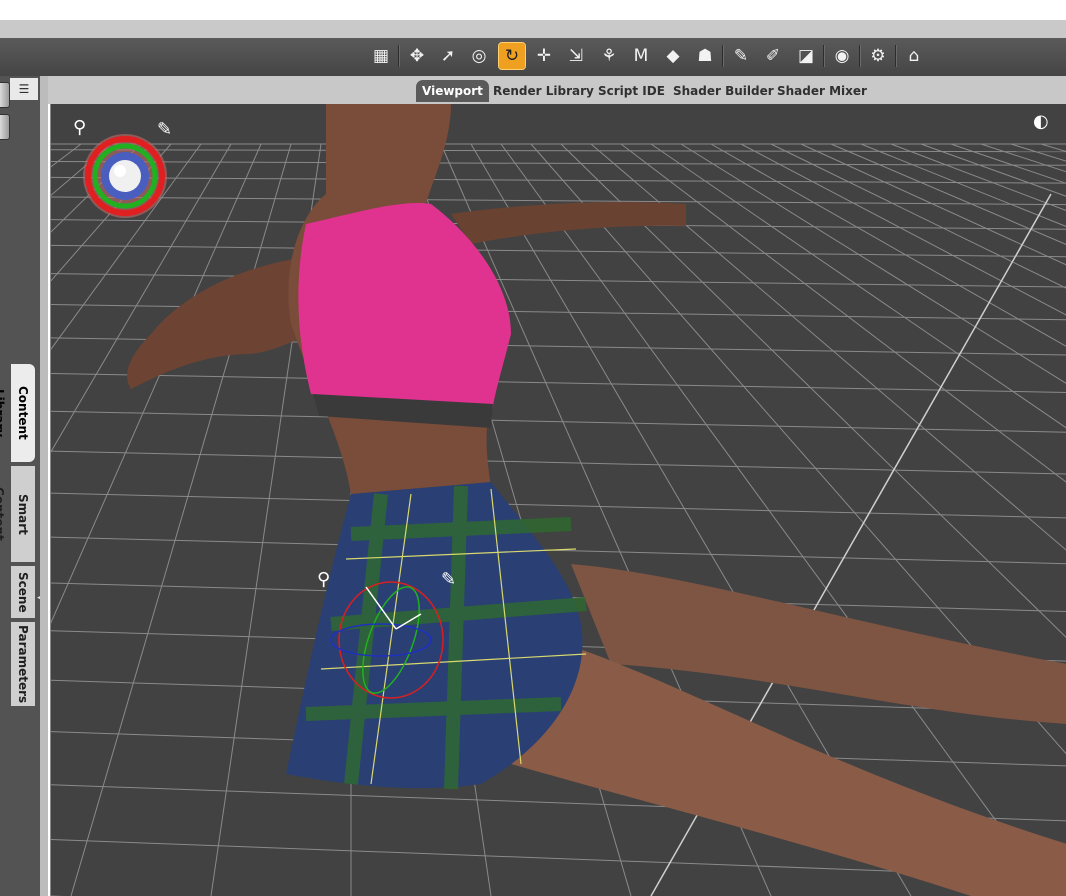 Image resolution: width=1066 pixels, height=896 pixels. What do you see at coordinates (17, 413) in the screenshot?
I see `side-tab-content-library: Content Library` at bounding box center [17, 413].